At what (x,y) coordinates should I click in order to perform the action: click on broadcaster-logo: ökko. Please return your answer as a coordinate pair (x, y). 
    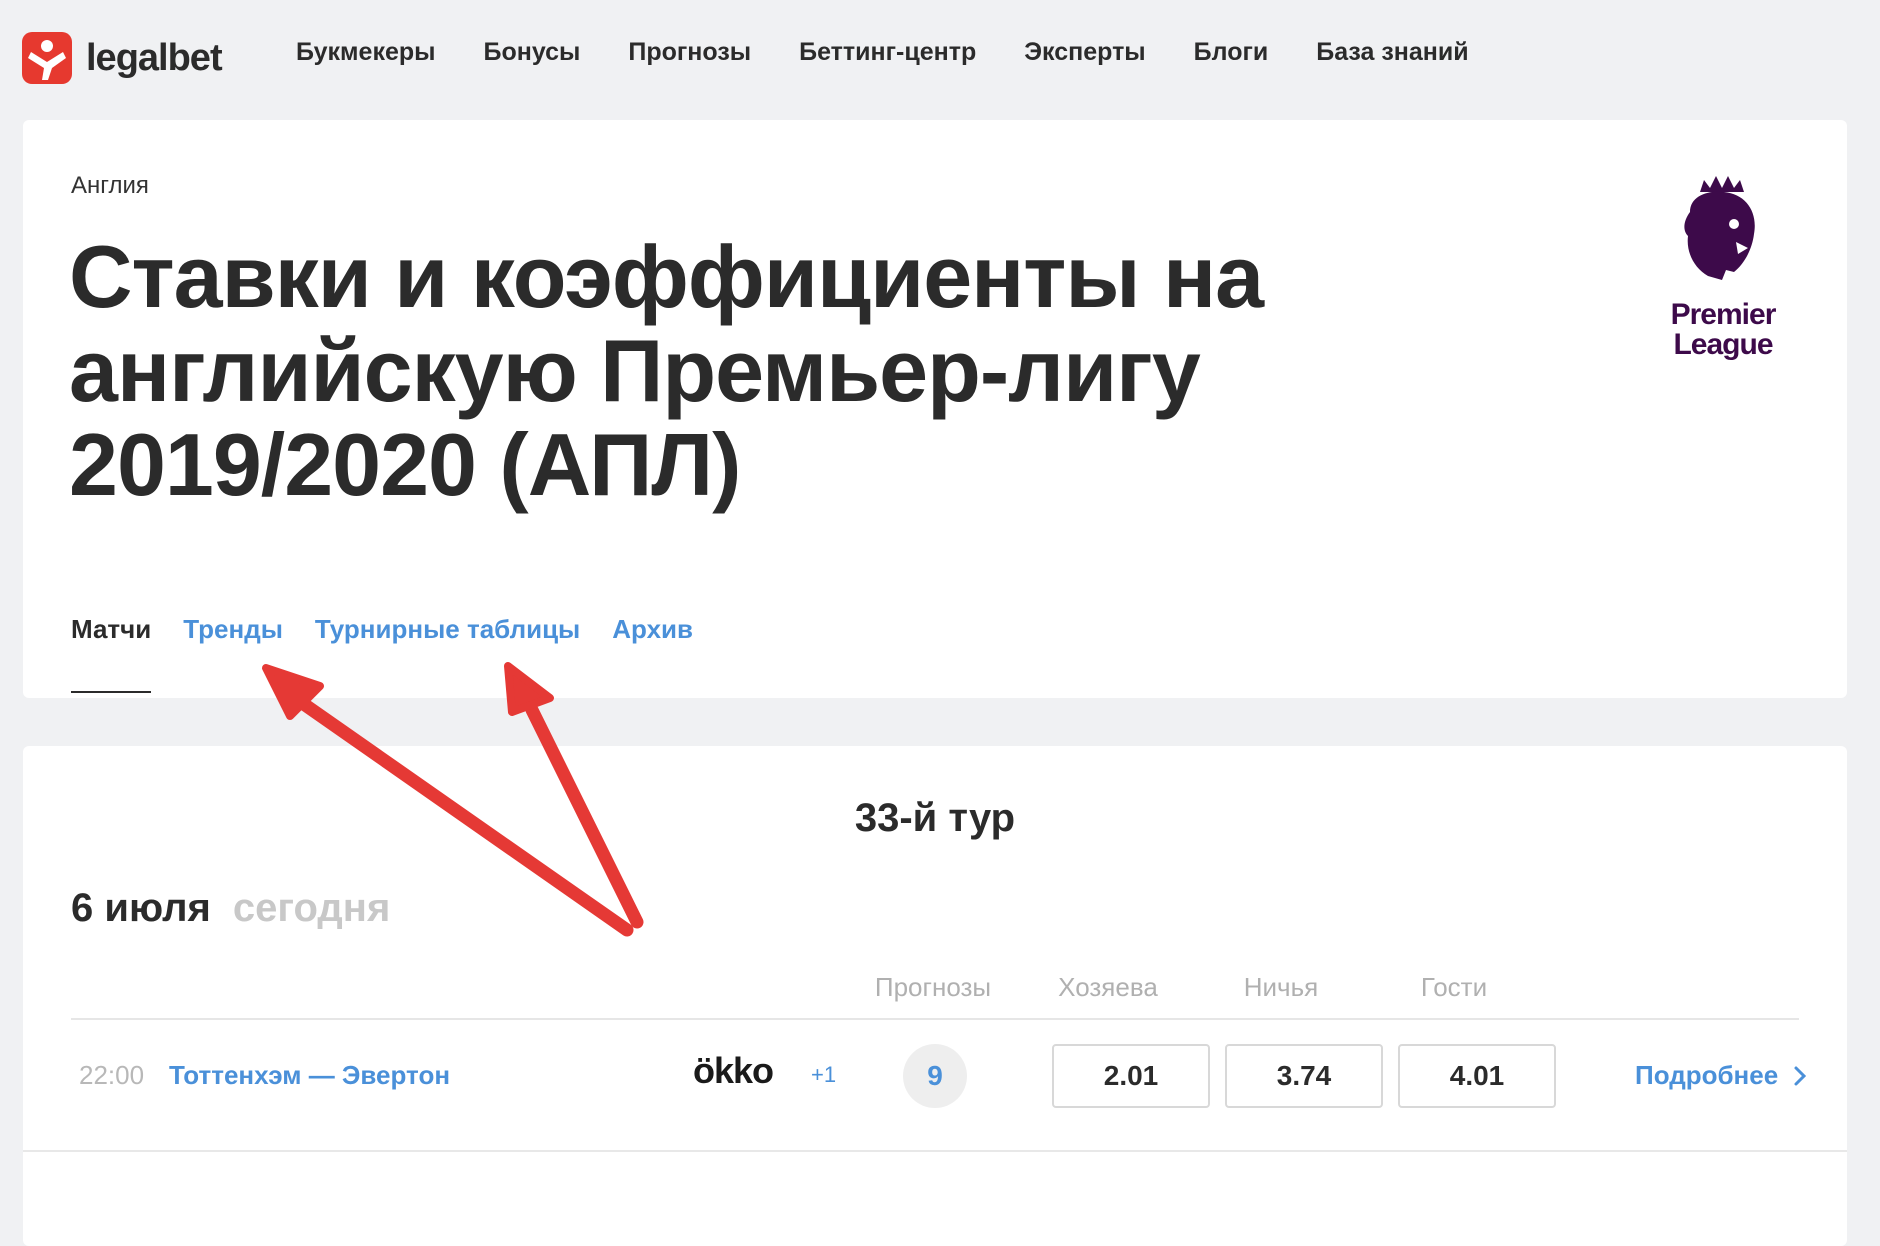
    Looking at the image, I should click on (733, 1071).